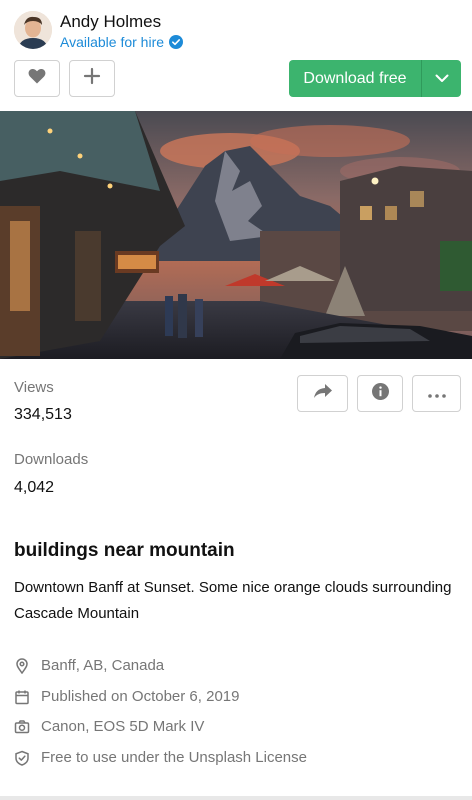 This screenshot has height=800, width=472. I want to click on share-icon, so click(323, 393).